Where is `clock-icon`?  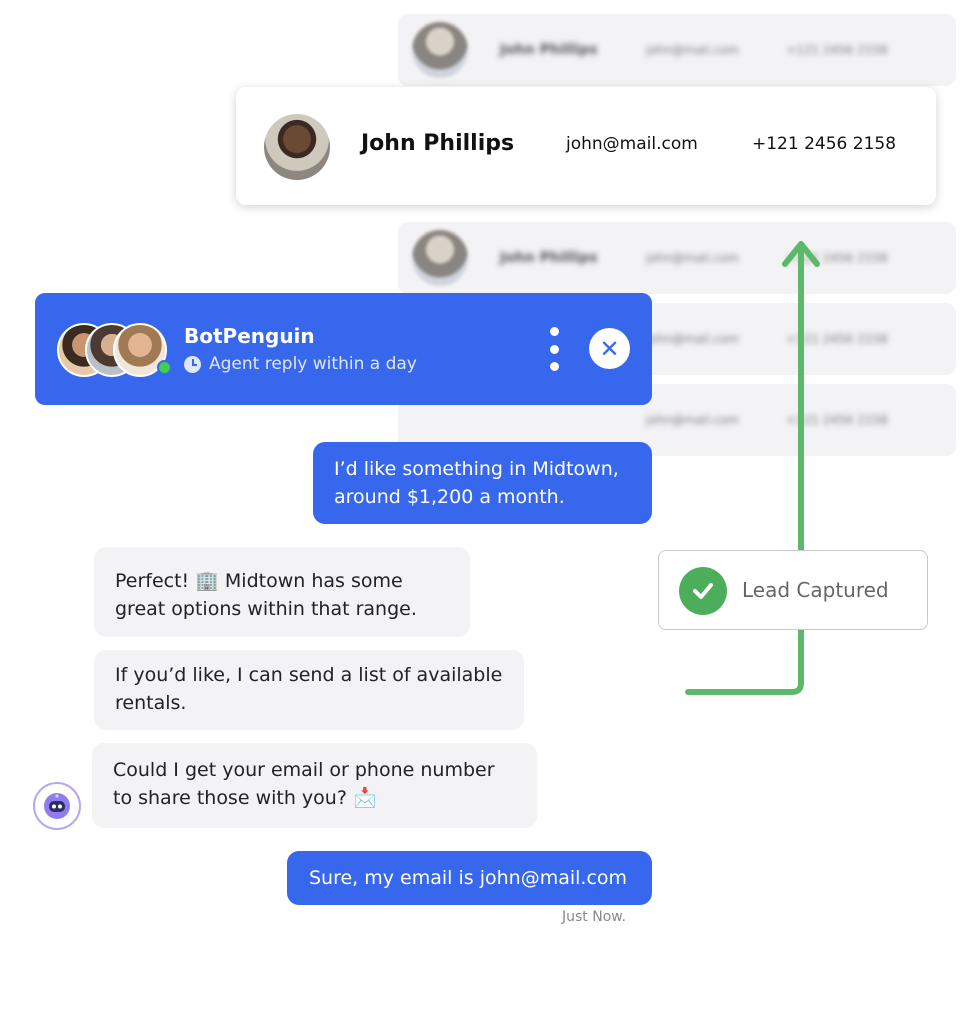
clock-icon is located at coordinates (192, 364).